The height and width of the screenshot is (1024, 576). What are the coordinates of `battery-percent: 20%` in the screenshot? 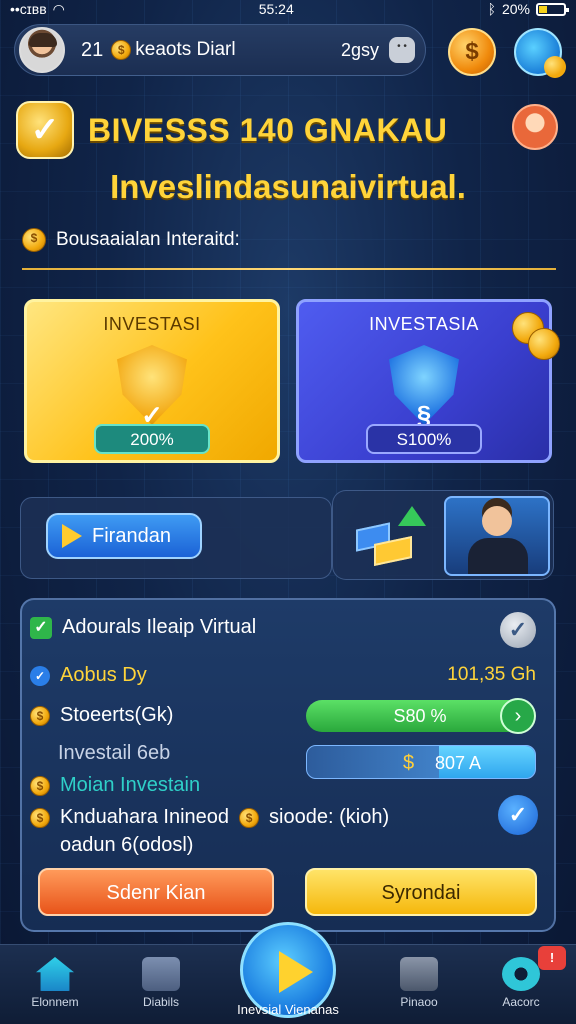 It's located at (515, 9).